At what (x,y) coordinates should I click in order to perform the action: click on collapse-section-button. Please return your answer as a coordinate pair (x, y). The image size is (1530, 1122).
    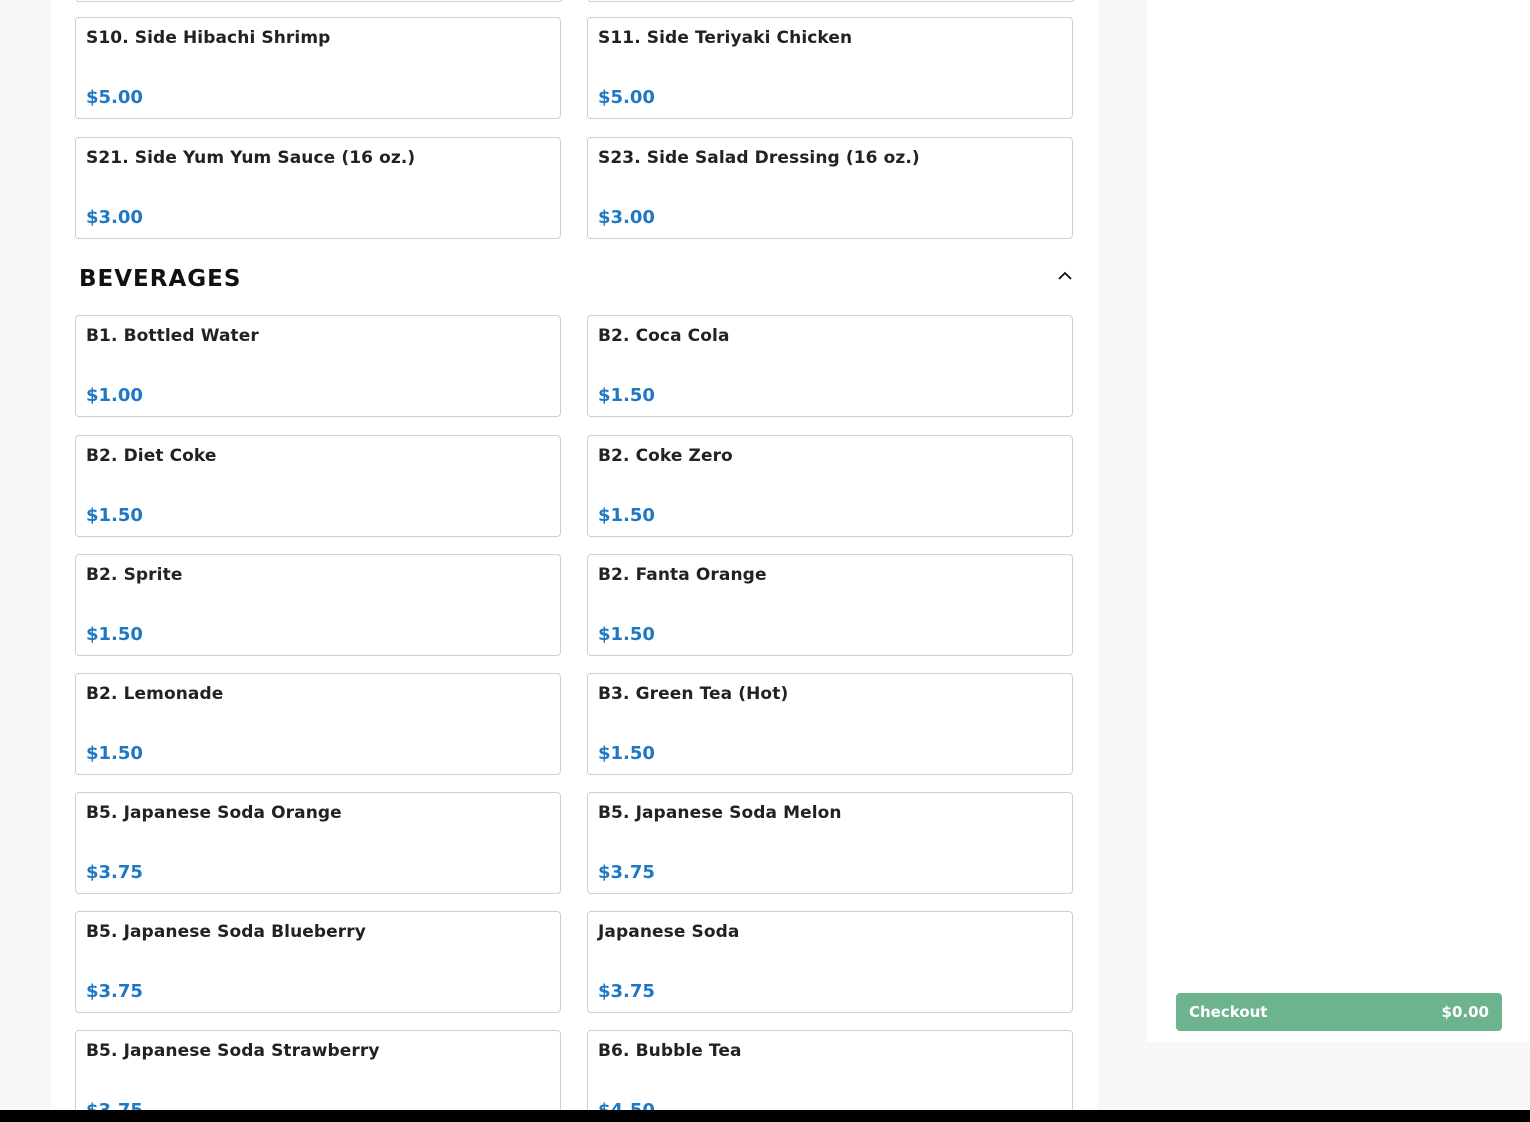
    Looking at the image, I should click on (1065, 275).